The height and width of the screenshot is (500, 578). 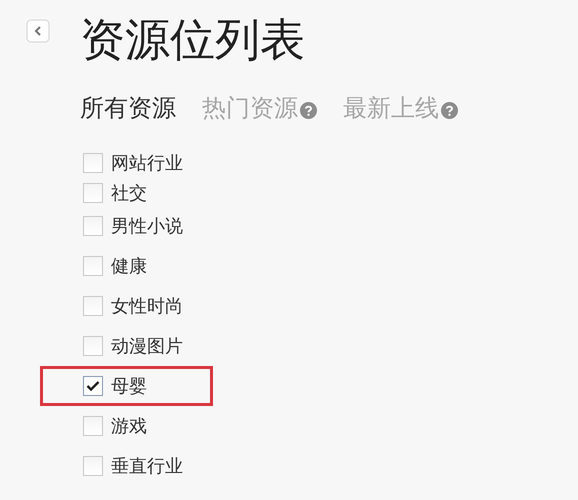 I want to click on category-label: 母婴, so click(x=129, y=386).